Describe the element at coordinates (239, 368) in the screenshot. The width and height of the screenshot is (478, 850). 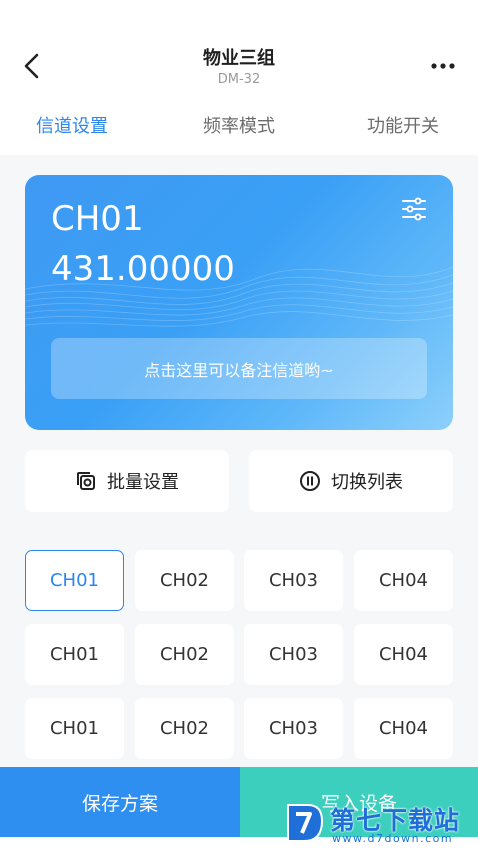
I see `channel-note-button: 点击这里可以备注信道哟~` at that location.